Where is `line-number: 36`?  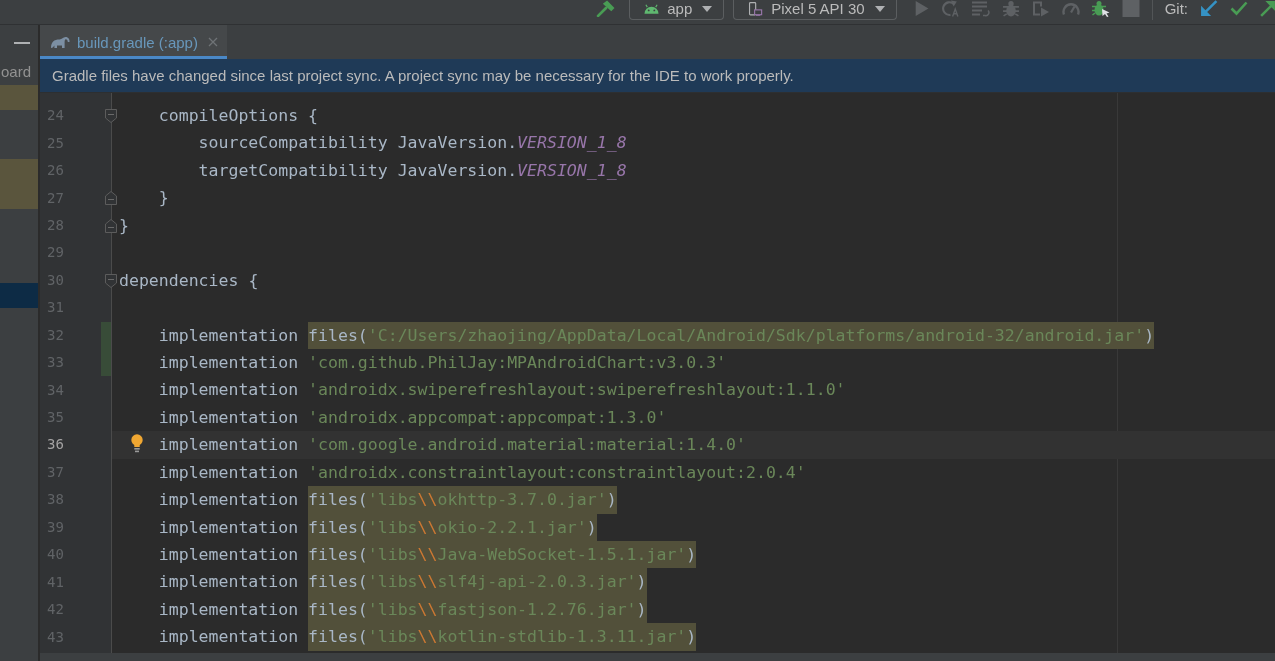 line-number: 36 is located at coordinates (55, 445).